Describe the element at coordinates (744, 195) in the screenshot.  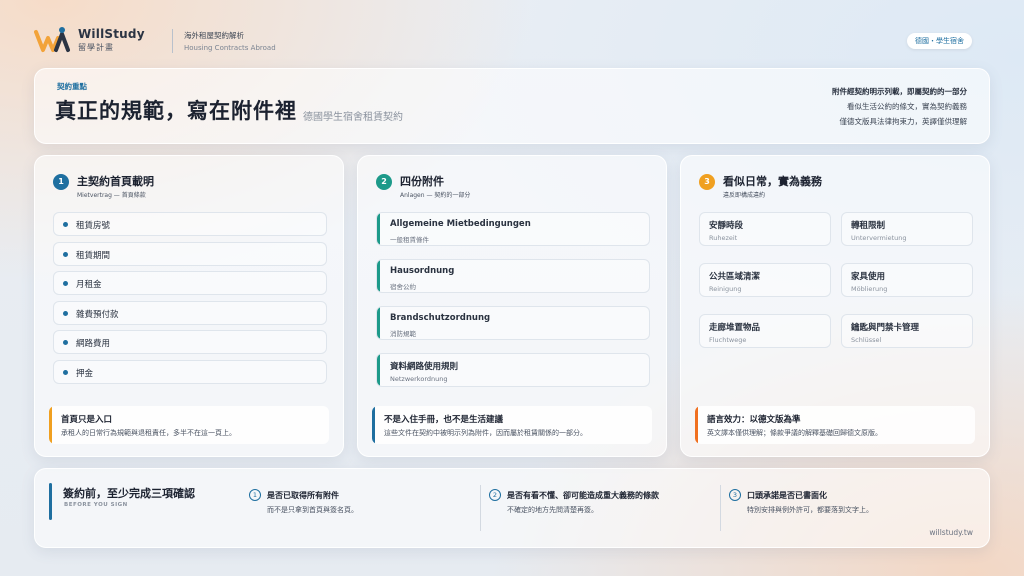
I see `card-subtitle: 違反即構成違約` at that location.